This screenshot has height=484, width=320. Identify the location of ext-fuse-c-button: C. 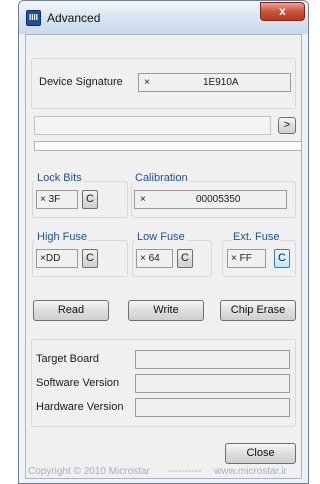
(282, 258).